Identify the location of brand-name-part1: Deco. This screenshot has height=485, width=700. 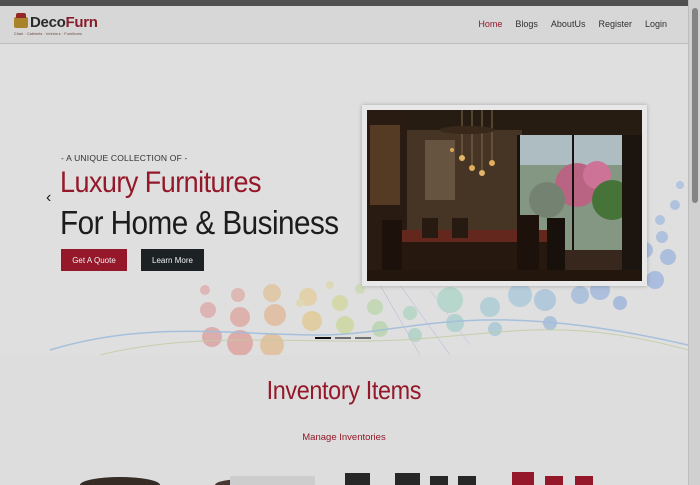
(48, 22).